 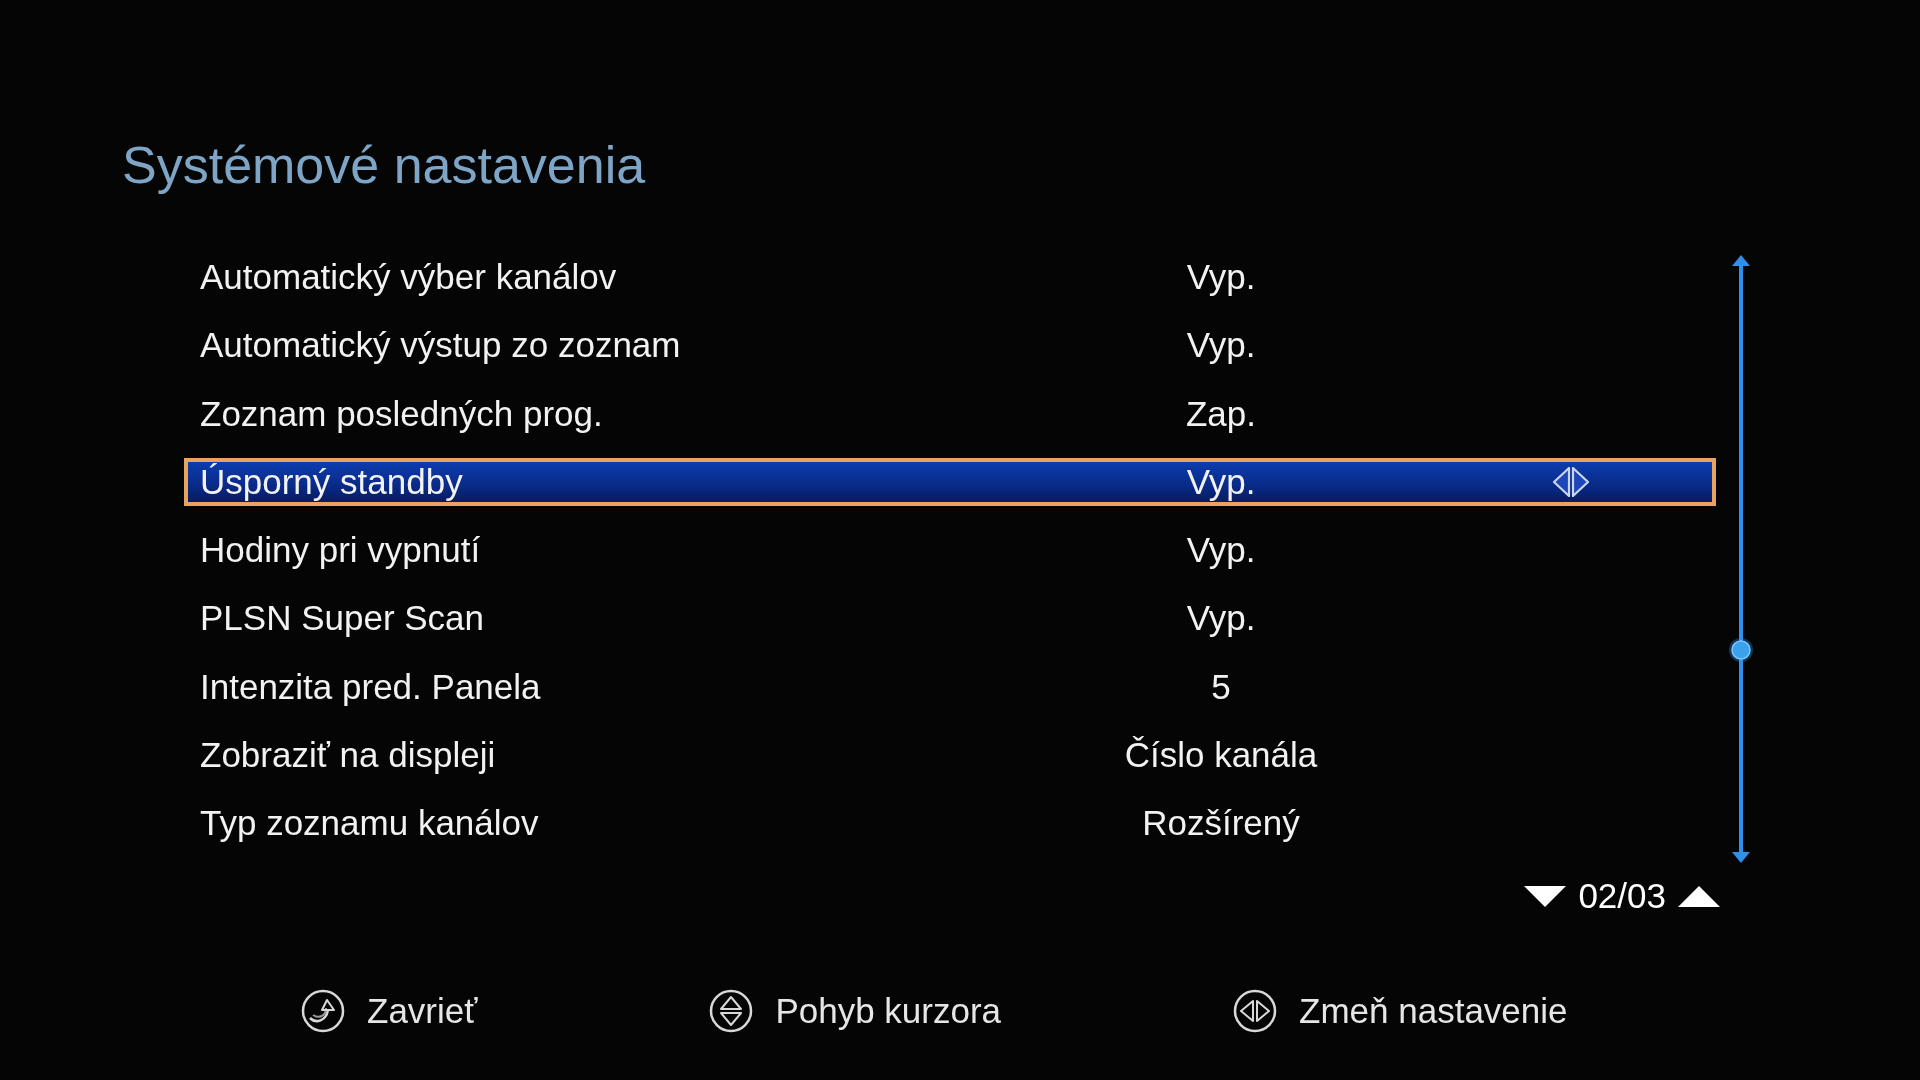 I want to click on setting-value: Rozšírený, so click(x=1221, y=823).